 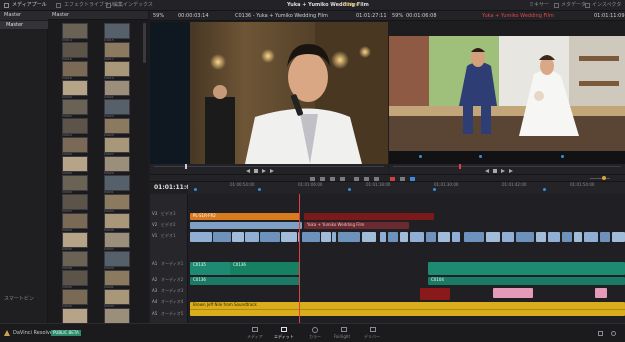 I want to click on clip-a5-music: Brown Jeff Nile from Soundtrack, so click(x=407, y=309).